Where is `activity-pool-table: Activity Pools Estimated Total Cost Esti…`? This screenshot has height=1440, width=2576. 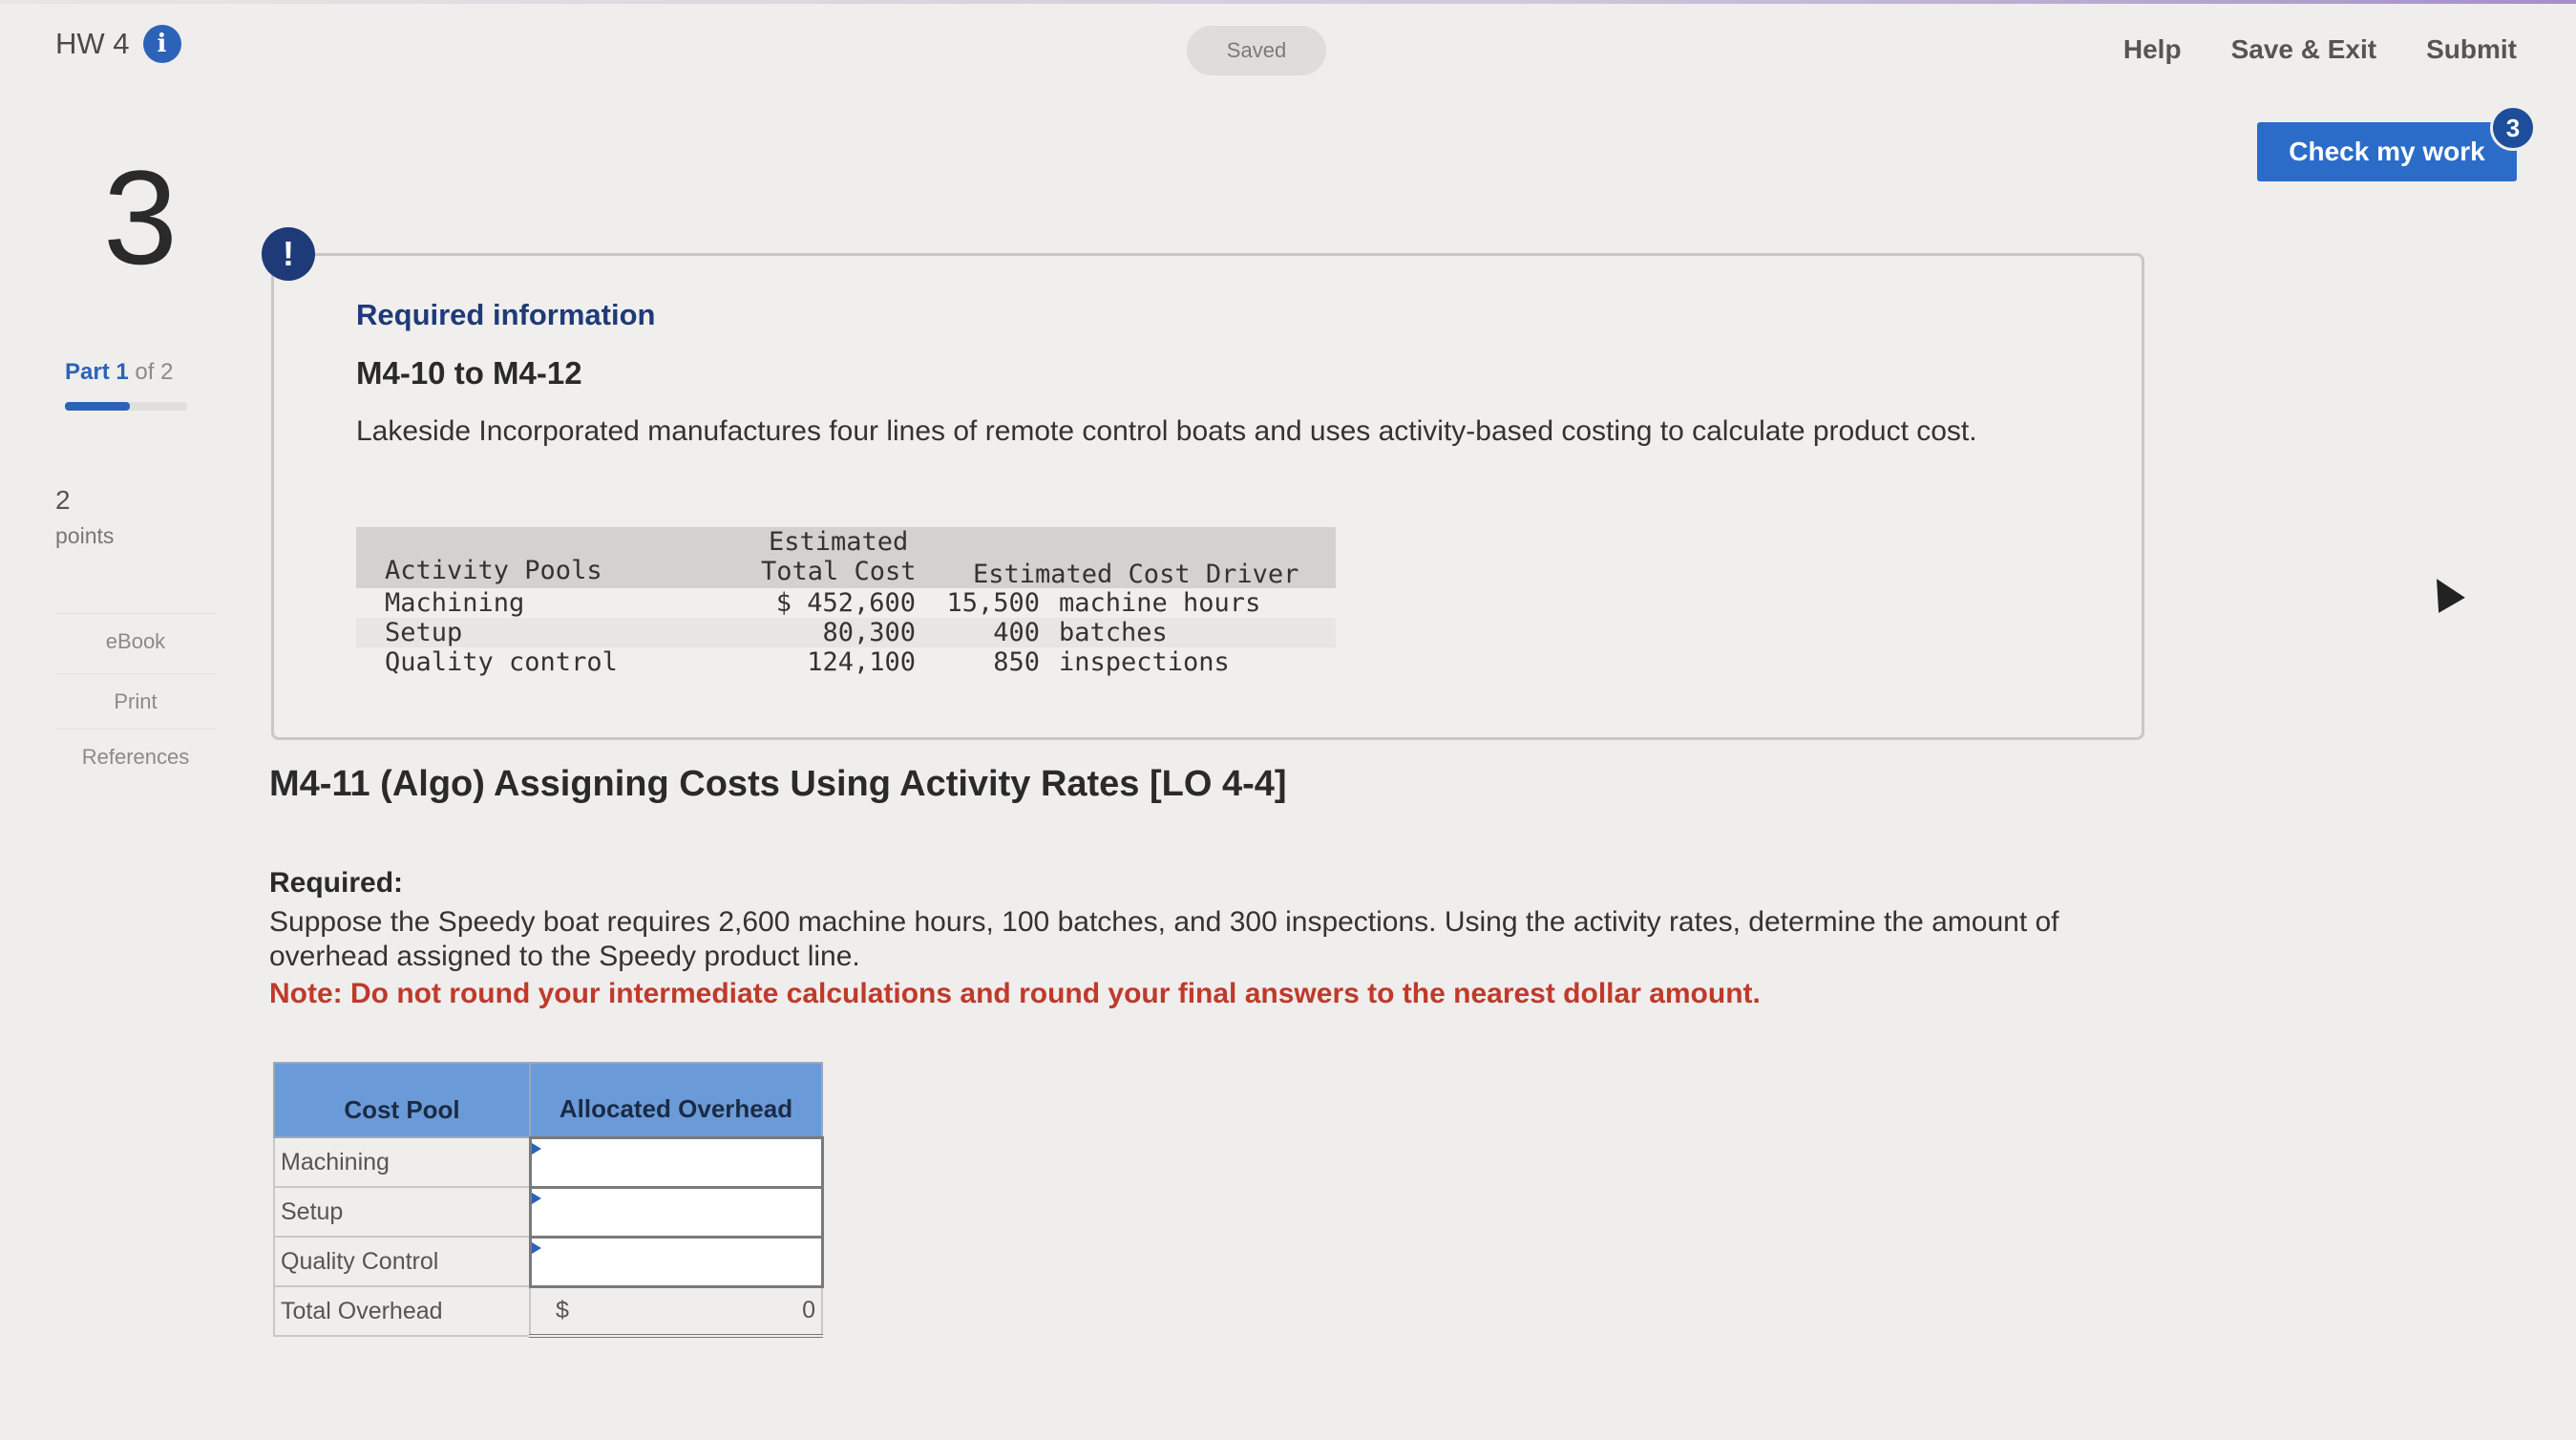
activity-pool-table: Activity Pools Estimated Total Cost Esti… is located at coordinates (846, 602).